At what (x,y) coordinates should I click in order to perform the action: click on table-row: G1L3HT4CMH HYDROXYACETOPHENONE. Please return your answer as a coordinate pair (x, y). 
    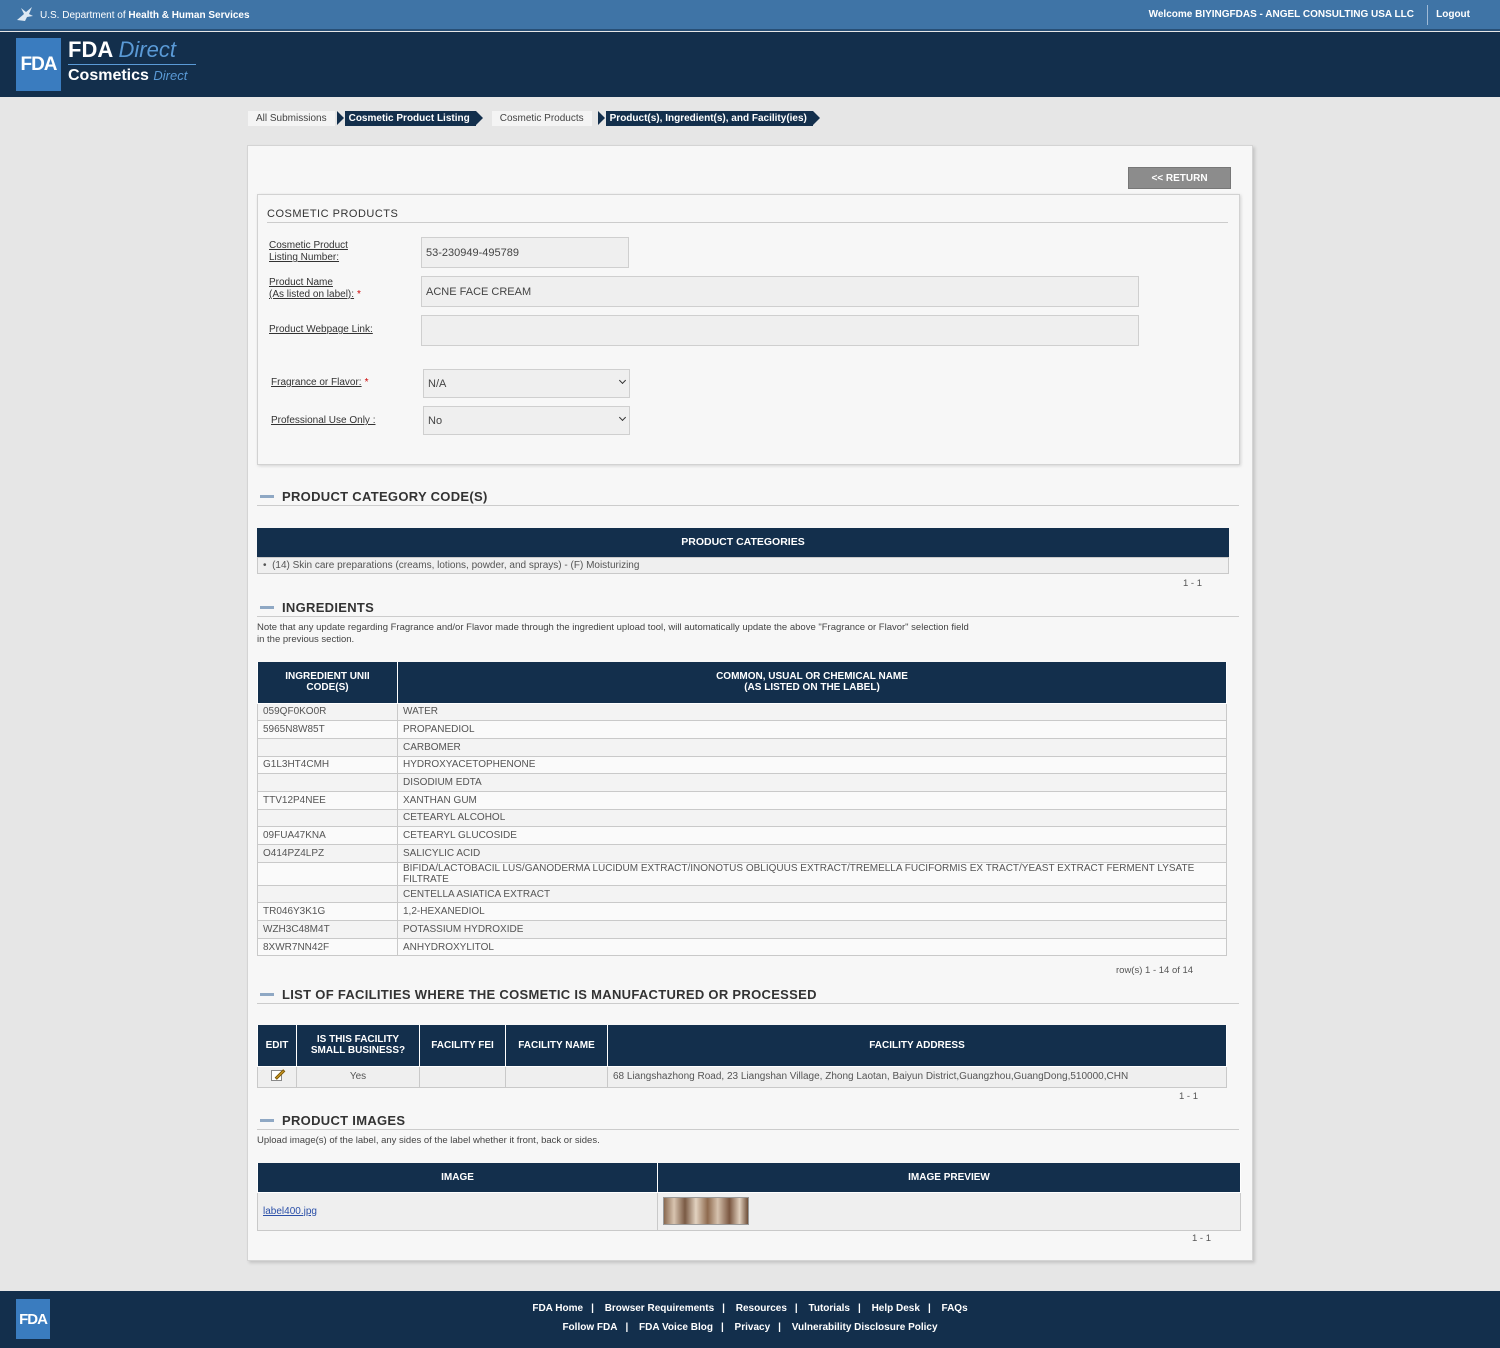
    Looking at the image, I should click on (742, 765).